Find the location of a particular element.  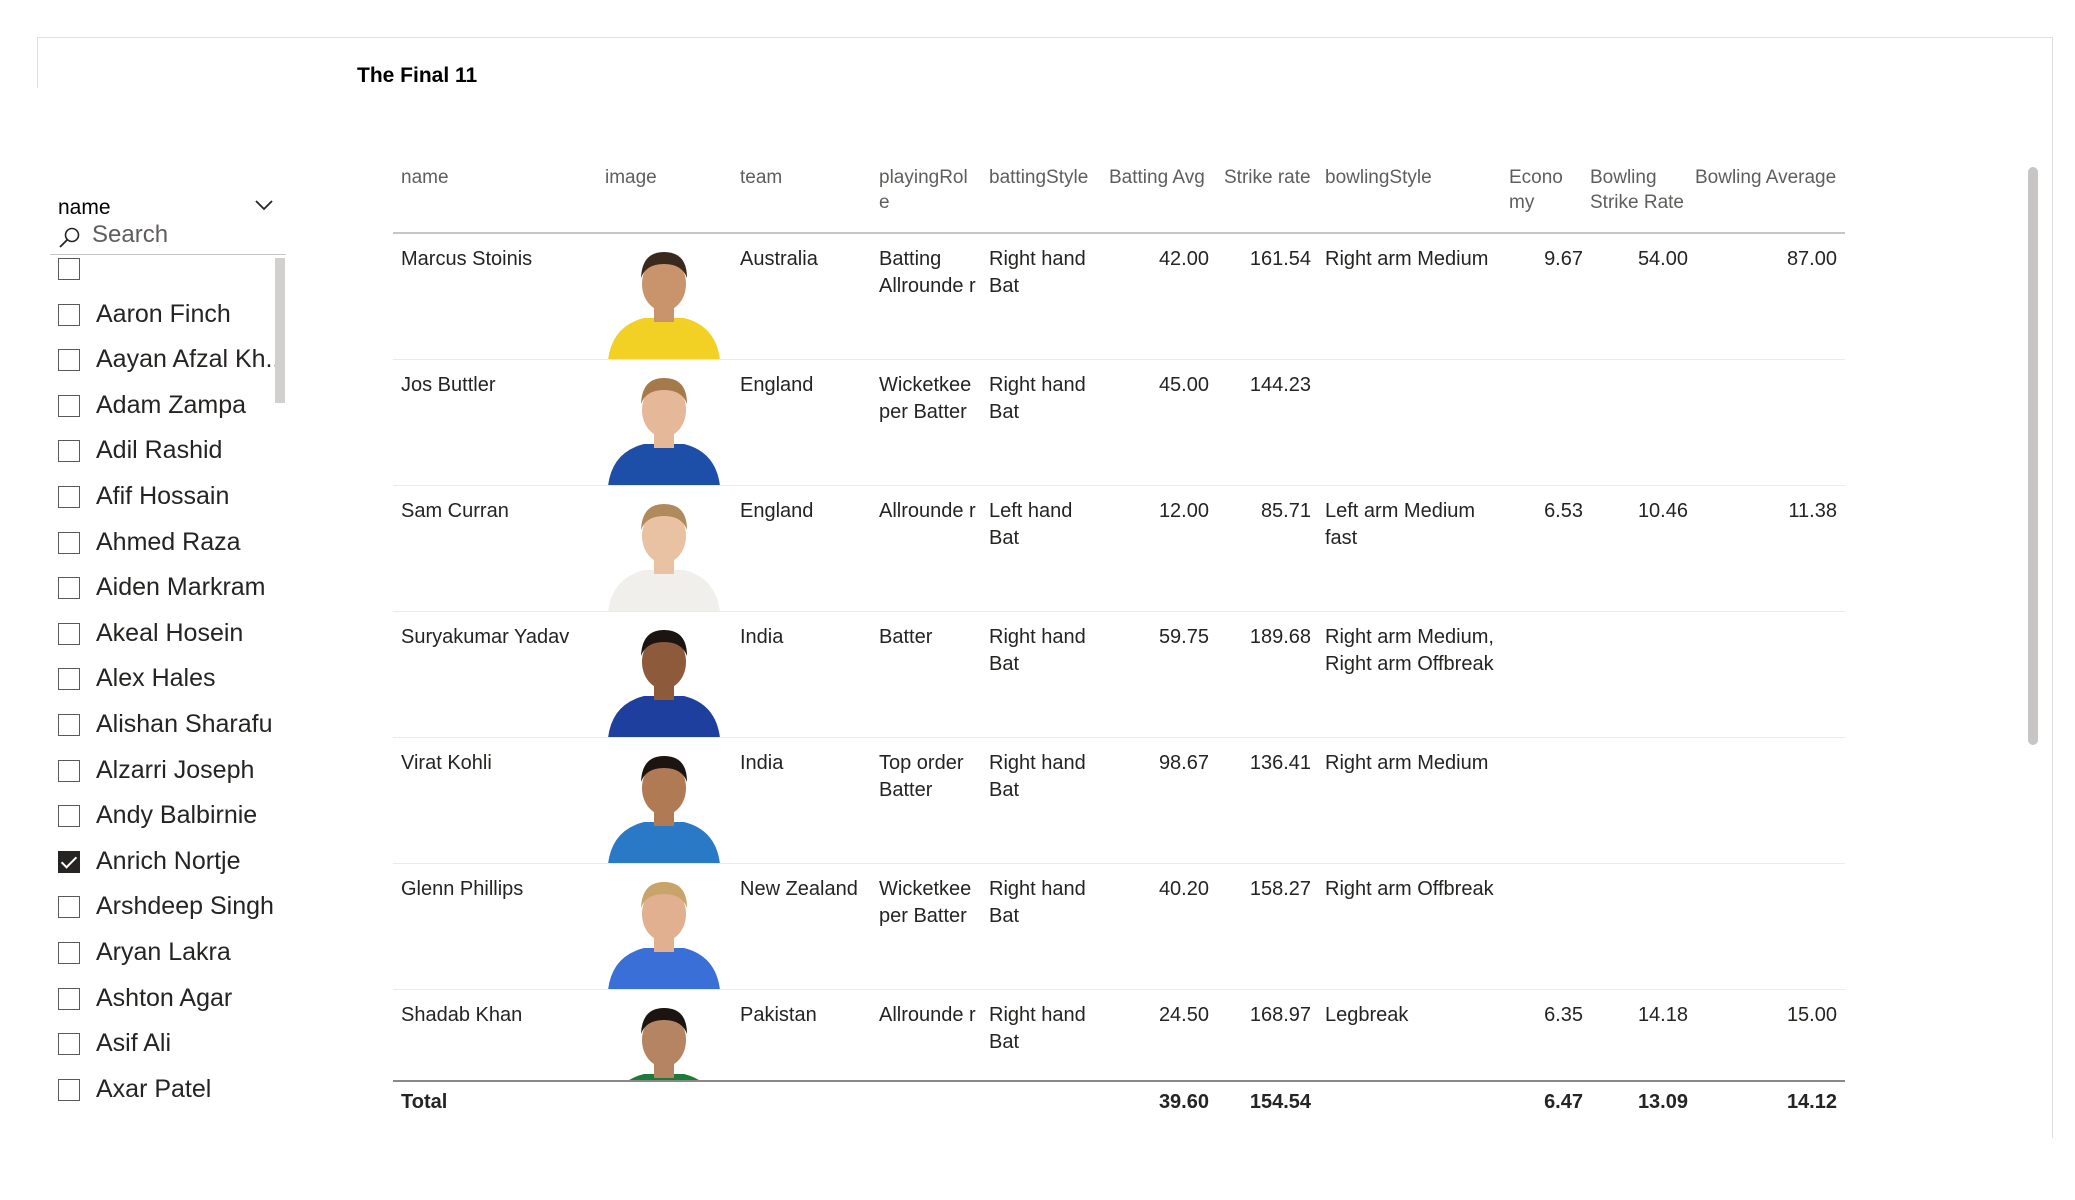

cell-economy: 6.53 is located at coordinates (1563, 511).